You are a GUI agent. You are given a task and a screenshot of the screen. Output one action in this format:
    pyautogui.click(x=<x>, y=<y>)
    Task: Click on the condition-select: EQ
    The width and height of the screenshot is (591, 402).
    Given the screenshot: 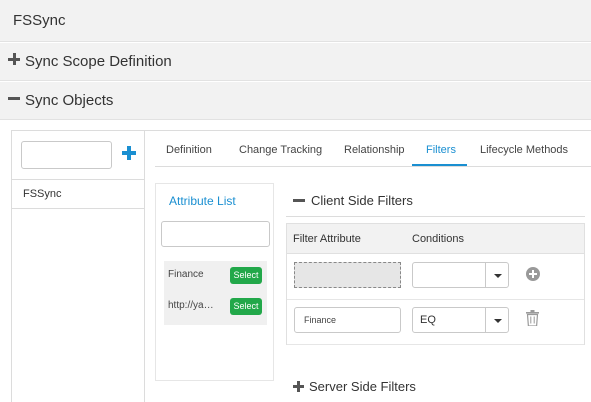 What is the action you would take?
    pyautogui.click(x=460, y=320)
    